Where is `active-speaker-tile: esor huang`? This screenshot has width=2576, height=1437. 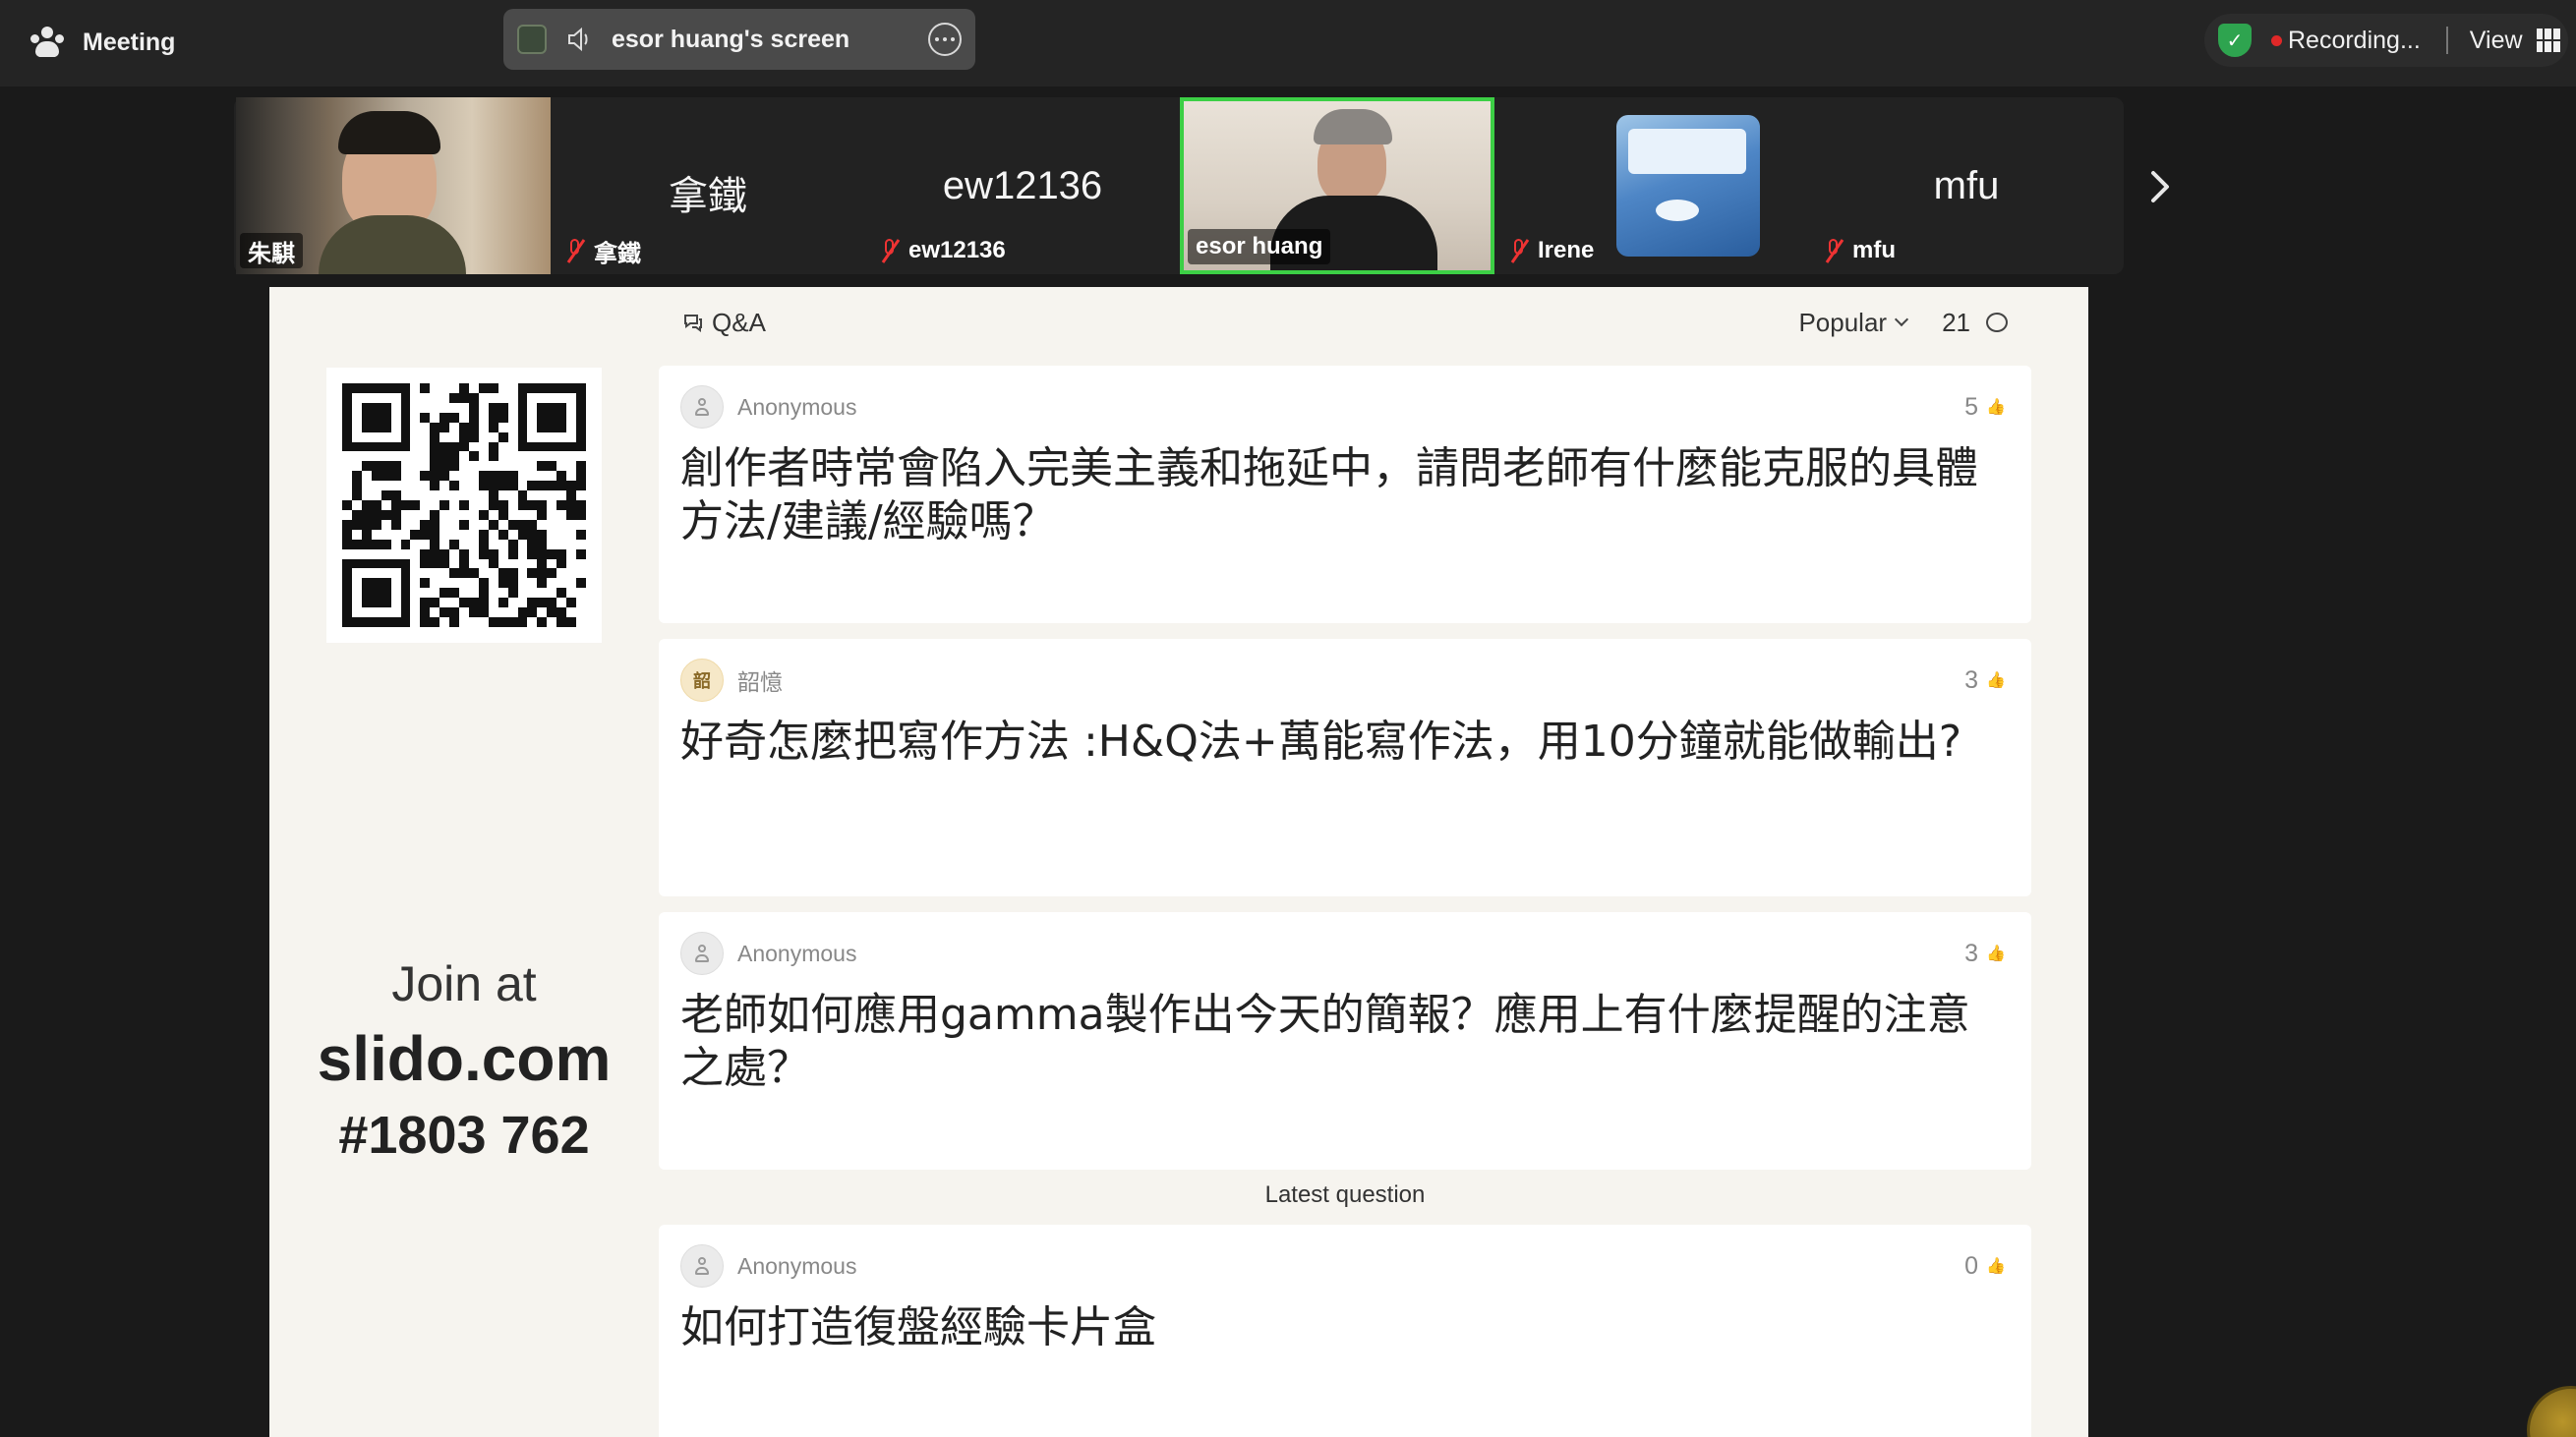 active-speaker-tile: esor huang is located at coordinates (1337, 185).